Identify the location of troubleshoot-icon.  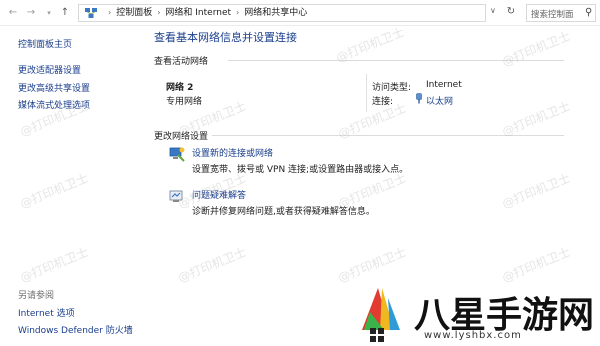
(176, 196).